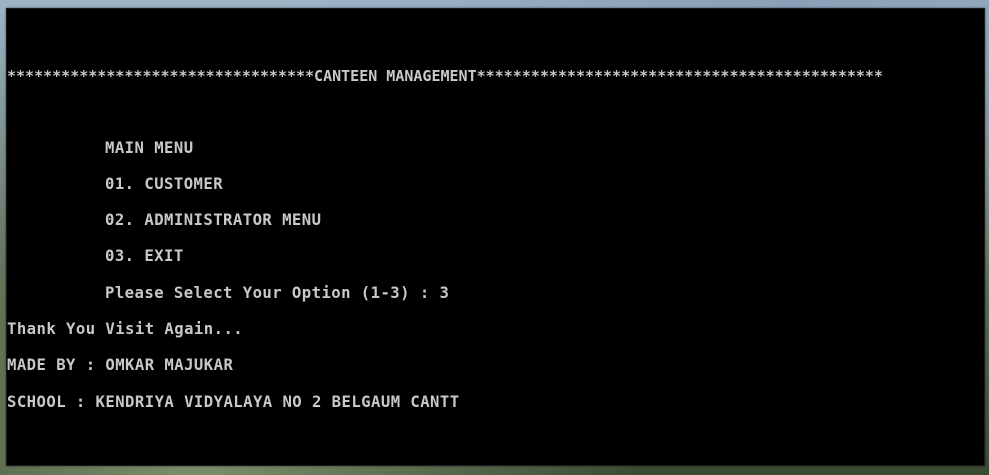 The width and height of the screenshot is (989, 475). What do you see at coordinates (144, 256) in the screenshot?
I see `menu-option-exit: 03. EXIT` at bounding box center [144, 256].